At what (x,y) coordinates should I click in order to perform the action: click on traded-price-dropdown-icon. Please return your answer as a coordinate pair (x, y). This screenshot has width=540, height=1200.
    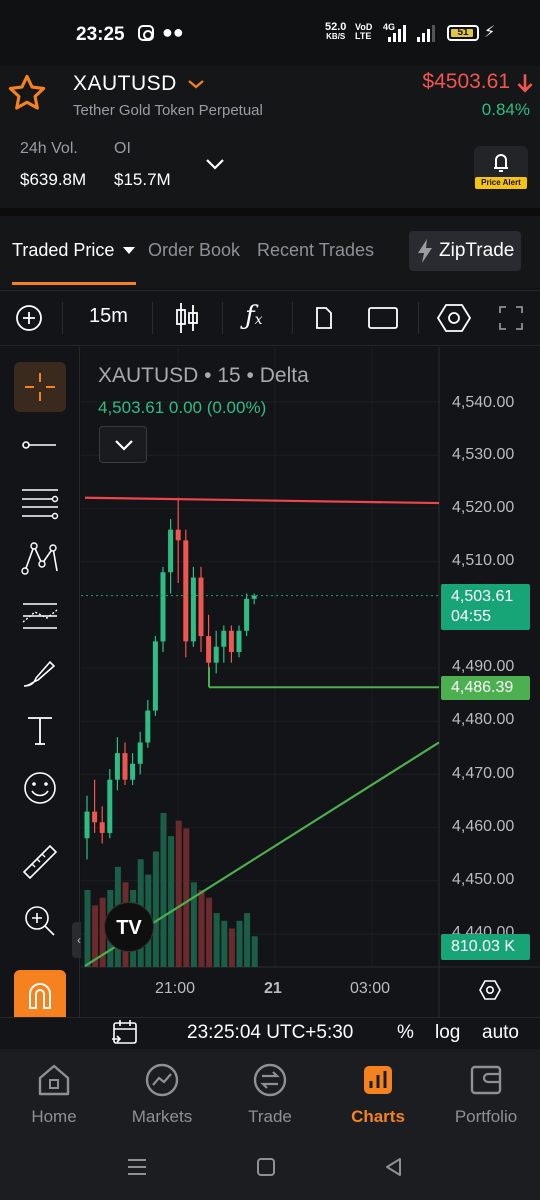
    Looking at the image, I should click on (129, 251).